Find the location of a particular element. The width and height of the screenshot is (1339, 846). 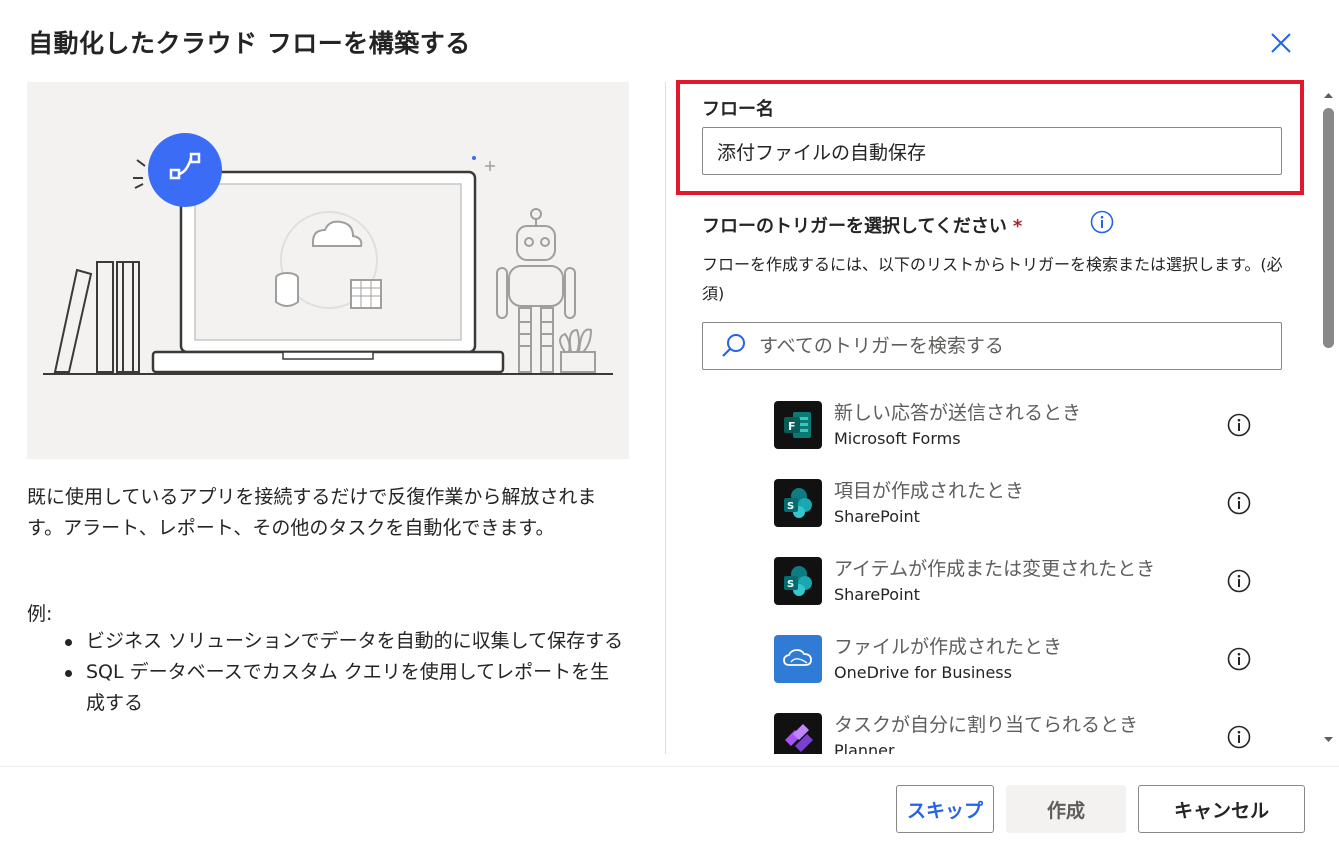

trigger-item-sharepoint-item-modified: S アイテムが作成または変更されたとき SharePoint is located at coordinates (1015, 579).